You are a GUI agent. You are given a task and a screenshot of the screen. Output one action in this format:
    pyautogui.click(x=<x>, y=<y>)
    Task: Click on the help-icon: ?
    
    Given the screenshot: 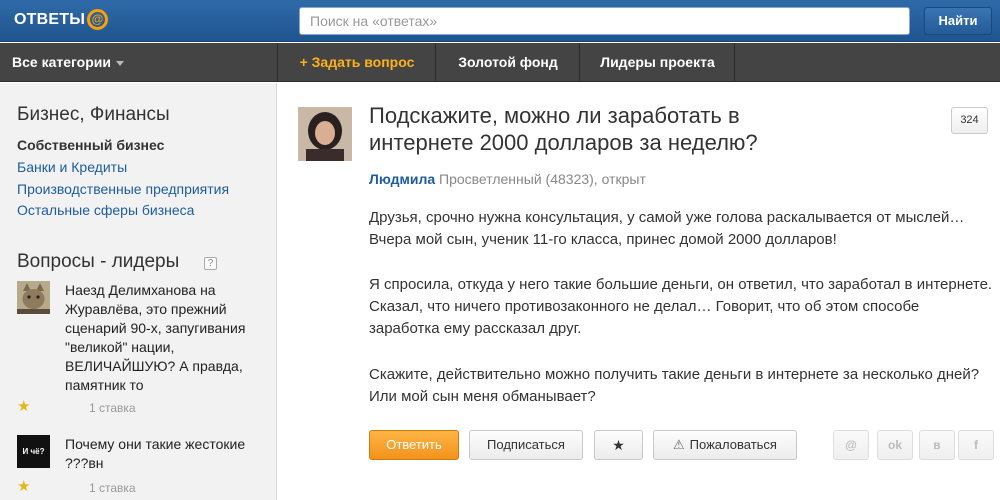 What is the action you would take?
    pyautogui.click(x=210, y=263)
    